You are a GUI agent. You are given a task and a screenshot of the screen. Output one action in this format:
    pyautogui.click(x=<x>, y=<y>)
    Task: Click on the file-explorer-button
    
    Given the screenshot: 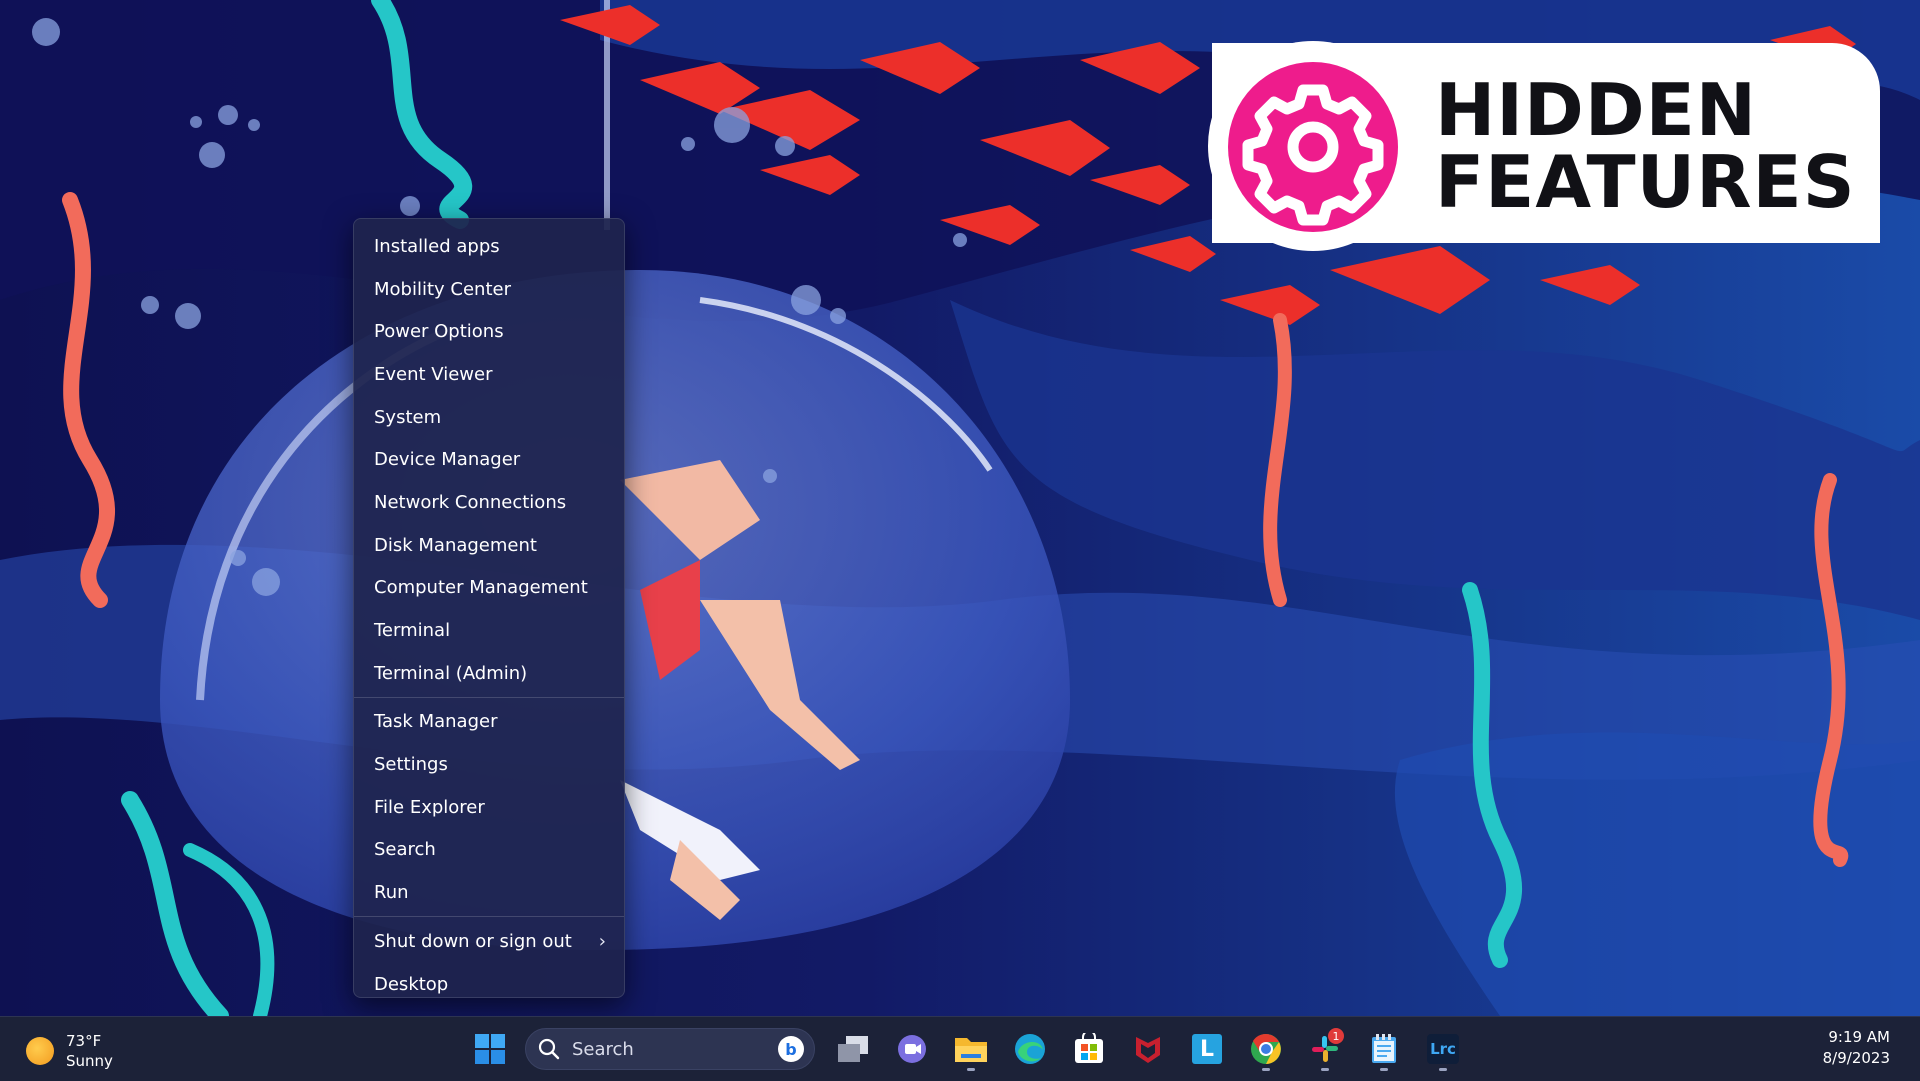 What is the action you would take?
    pyautogui.click(x=971, y=1049)
    